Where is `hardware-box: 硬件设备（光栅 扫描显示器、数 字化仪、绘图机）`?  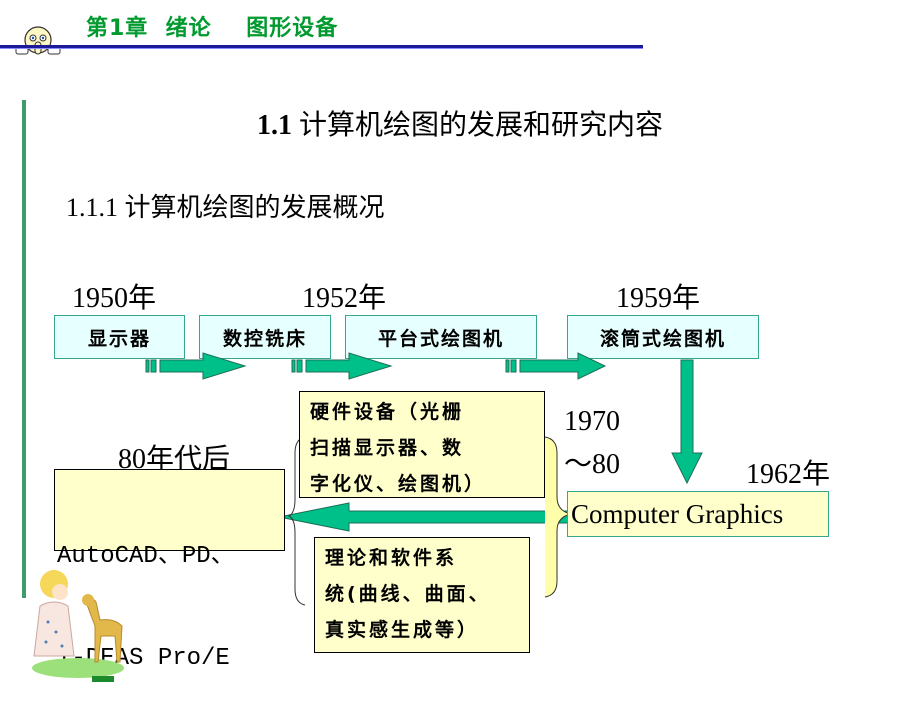
hardware-box: 硬件设备（光栅 扫描显示器、数 字化仪、绘图机） is located at coordinates (422, 444).